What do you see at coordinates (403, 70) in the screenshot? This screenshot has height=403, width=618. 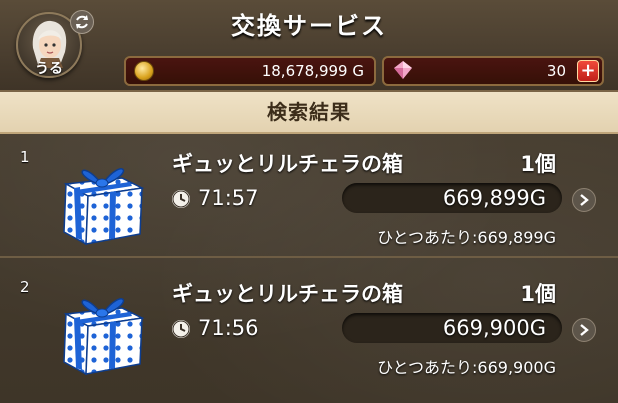 I see `gem-icon` at bounding box center [403, 70].